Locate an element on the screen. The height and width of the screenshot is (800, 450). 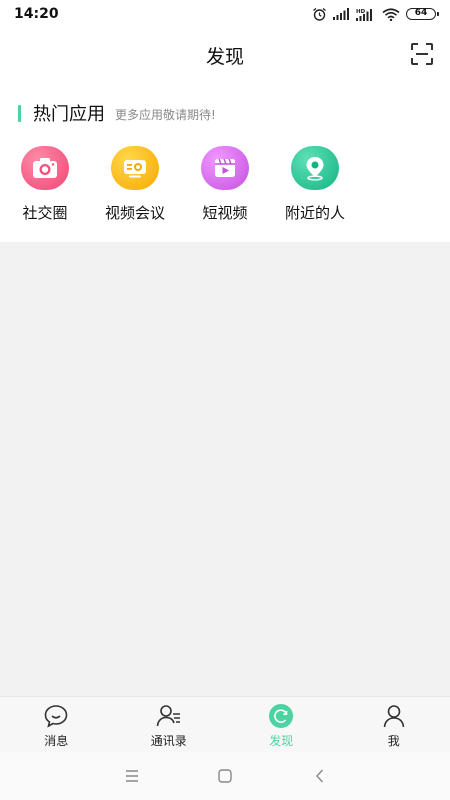
scan-icon is located at coordinates (422, 54).